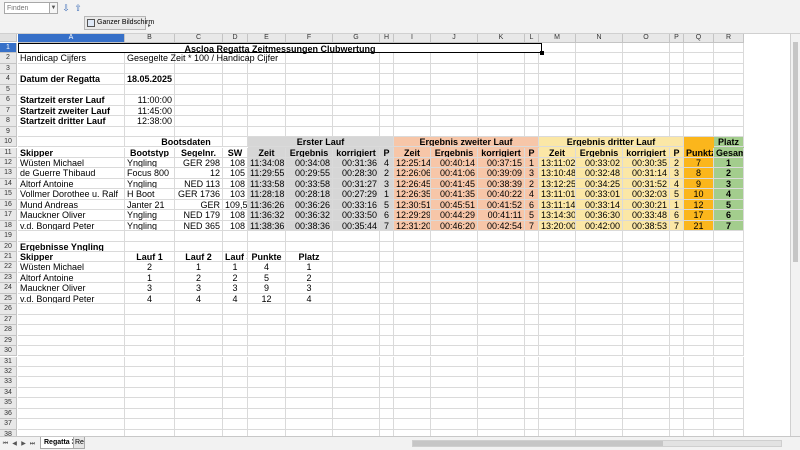 Image resolution: width=800 pixels, height=450 pixels. What do you see at coordinates (54, 8) in the screenshot?
I see `find-dropdown-icon: ▼` at bounding box center [54, 8].